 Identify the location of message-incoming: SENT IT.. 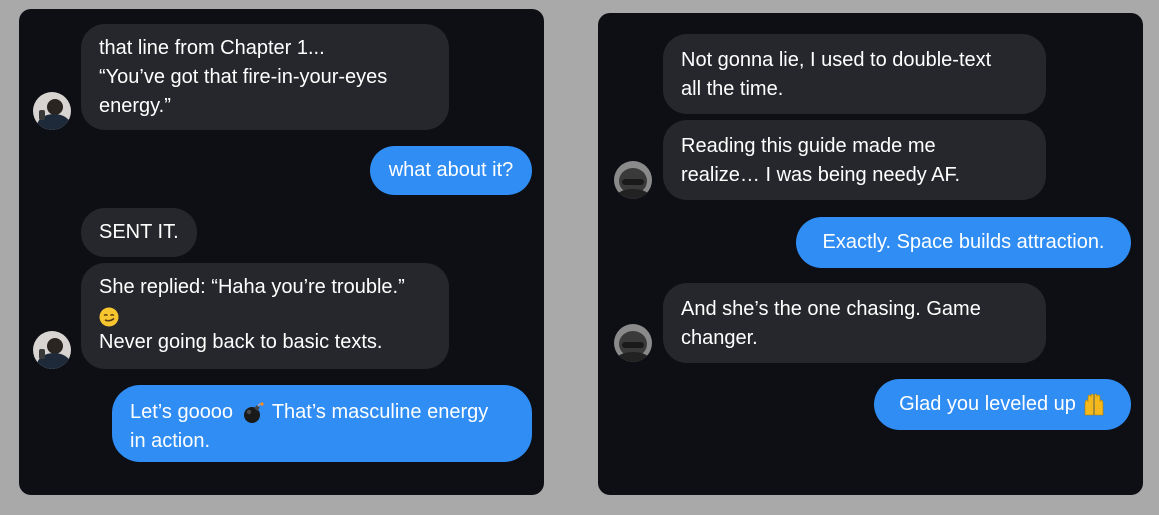
(139, 232).